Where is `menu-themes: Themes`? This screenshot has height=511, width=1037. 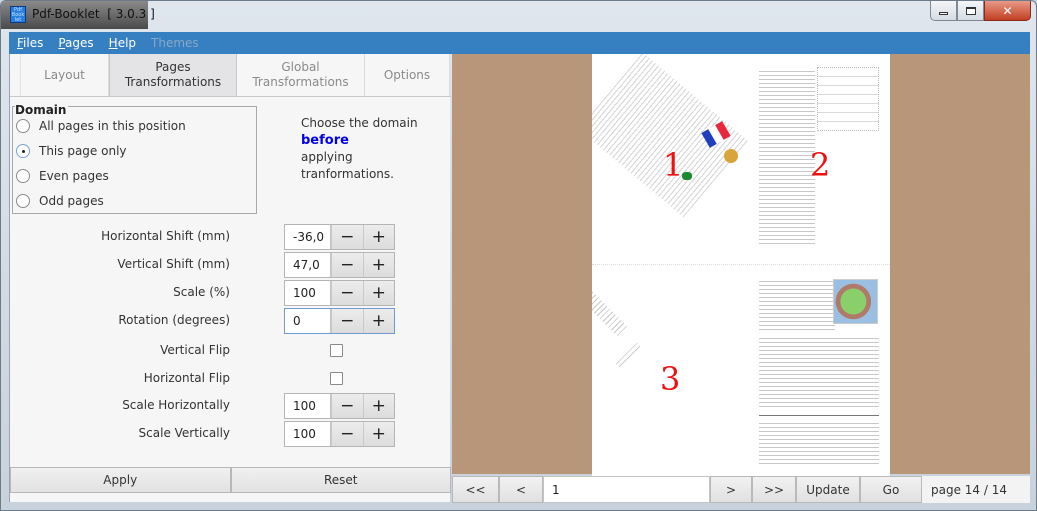
menu-themes: Themes is located at coordinates (175, 43).